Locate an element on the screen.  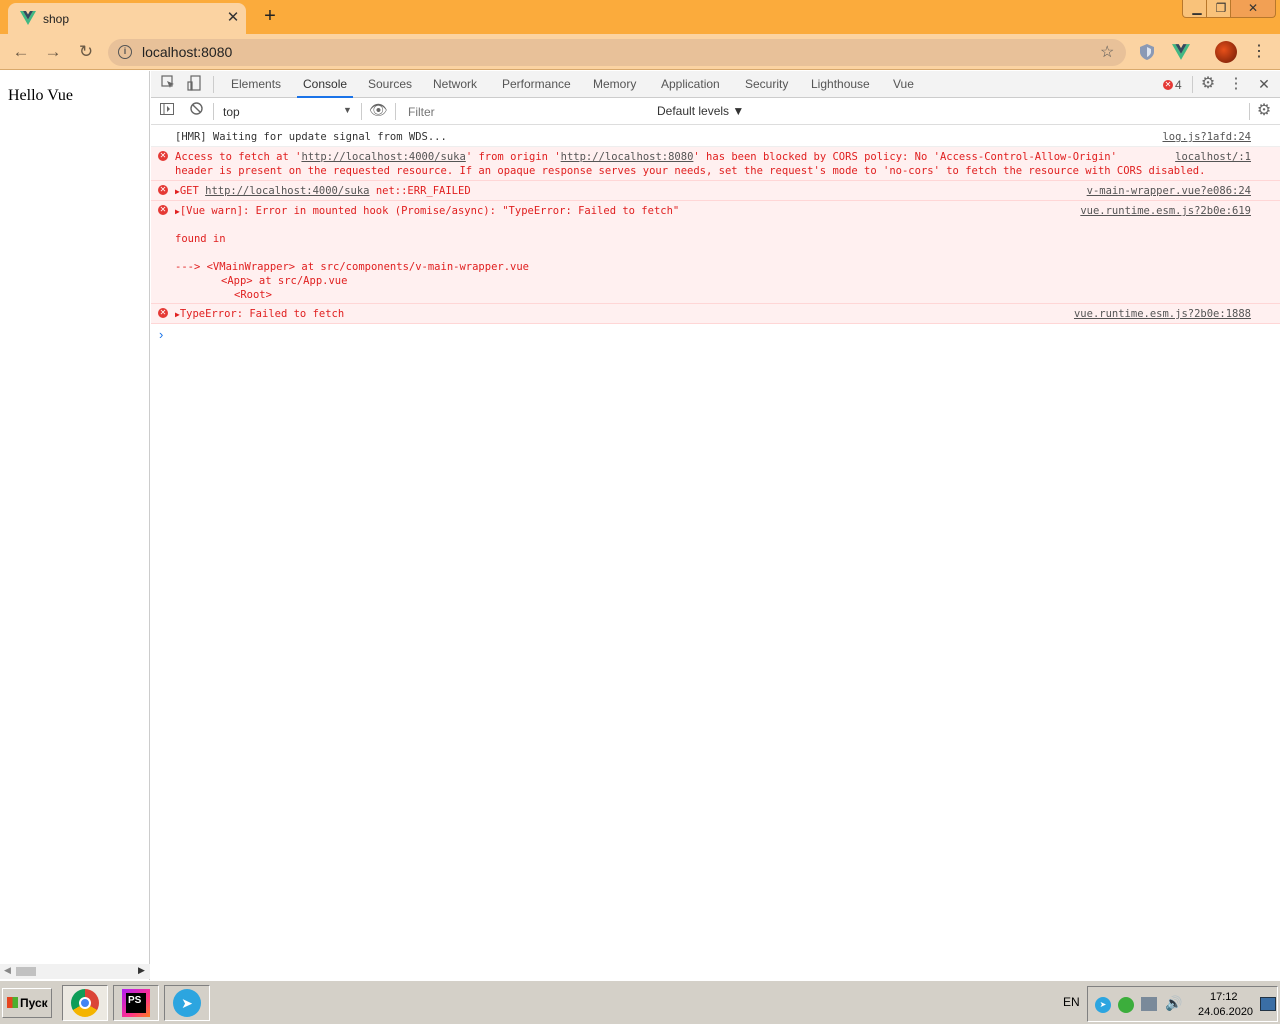
tray-network-icon is located at coordinates (1149, 1004).